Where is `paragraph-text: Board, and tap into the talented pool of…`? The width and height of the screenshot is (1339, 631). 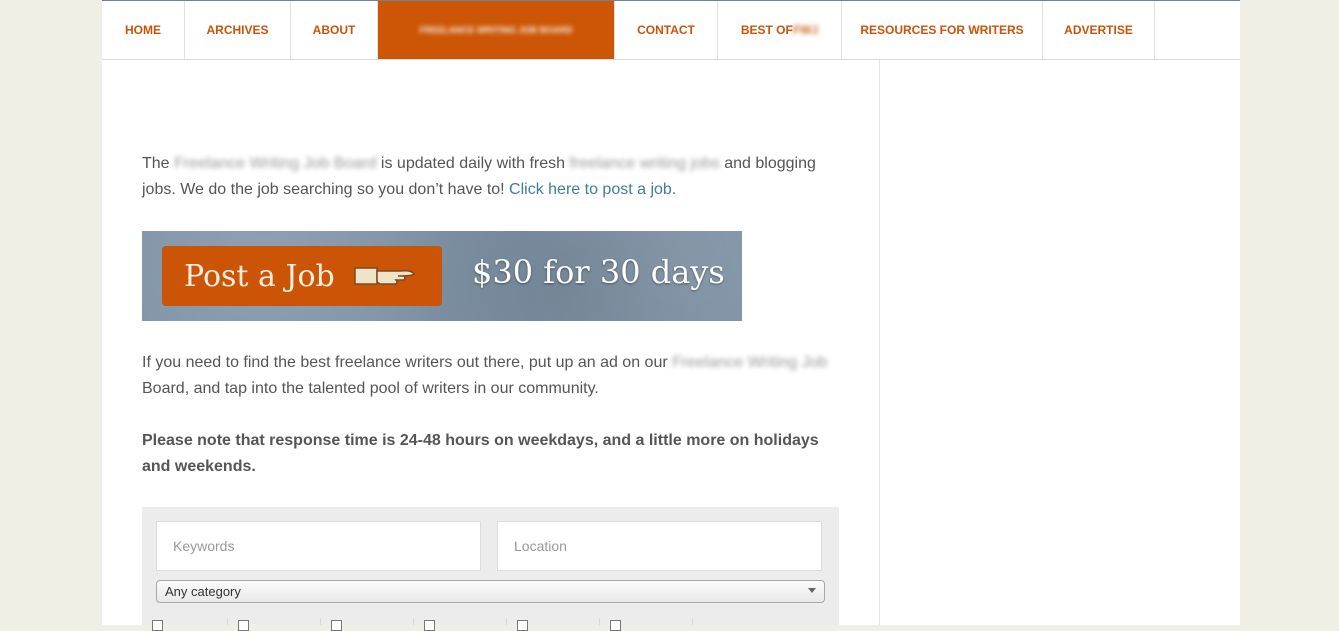 paragraph-text: Board, and tap into the talented pool of… is located at coordinates (370, 388).